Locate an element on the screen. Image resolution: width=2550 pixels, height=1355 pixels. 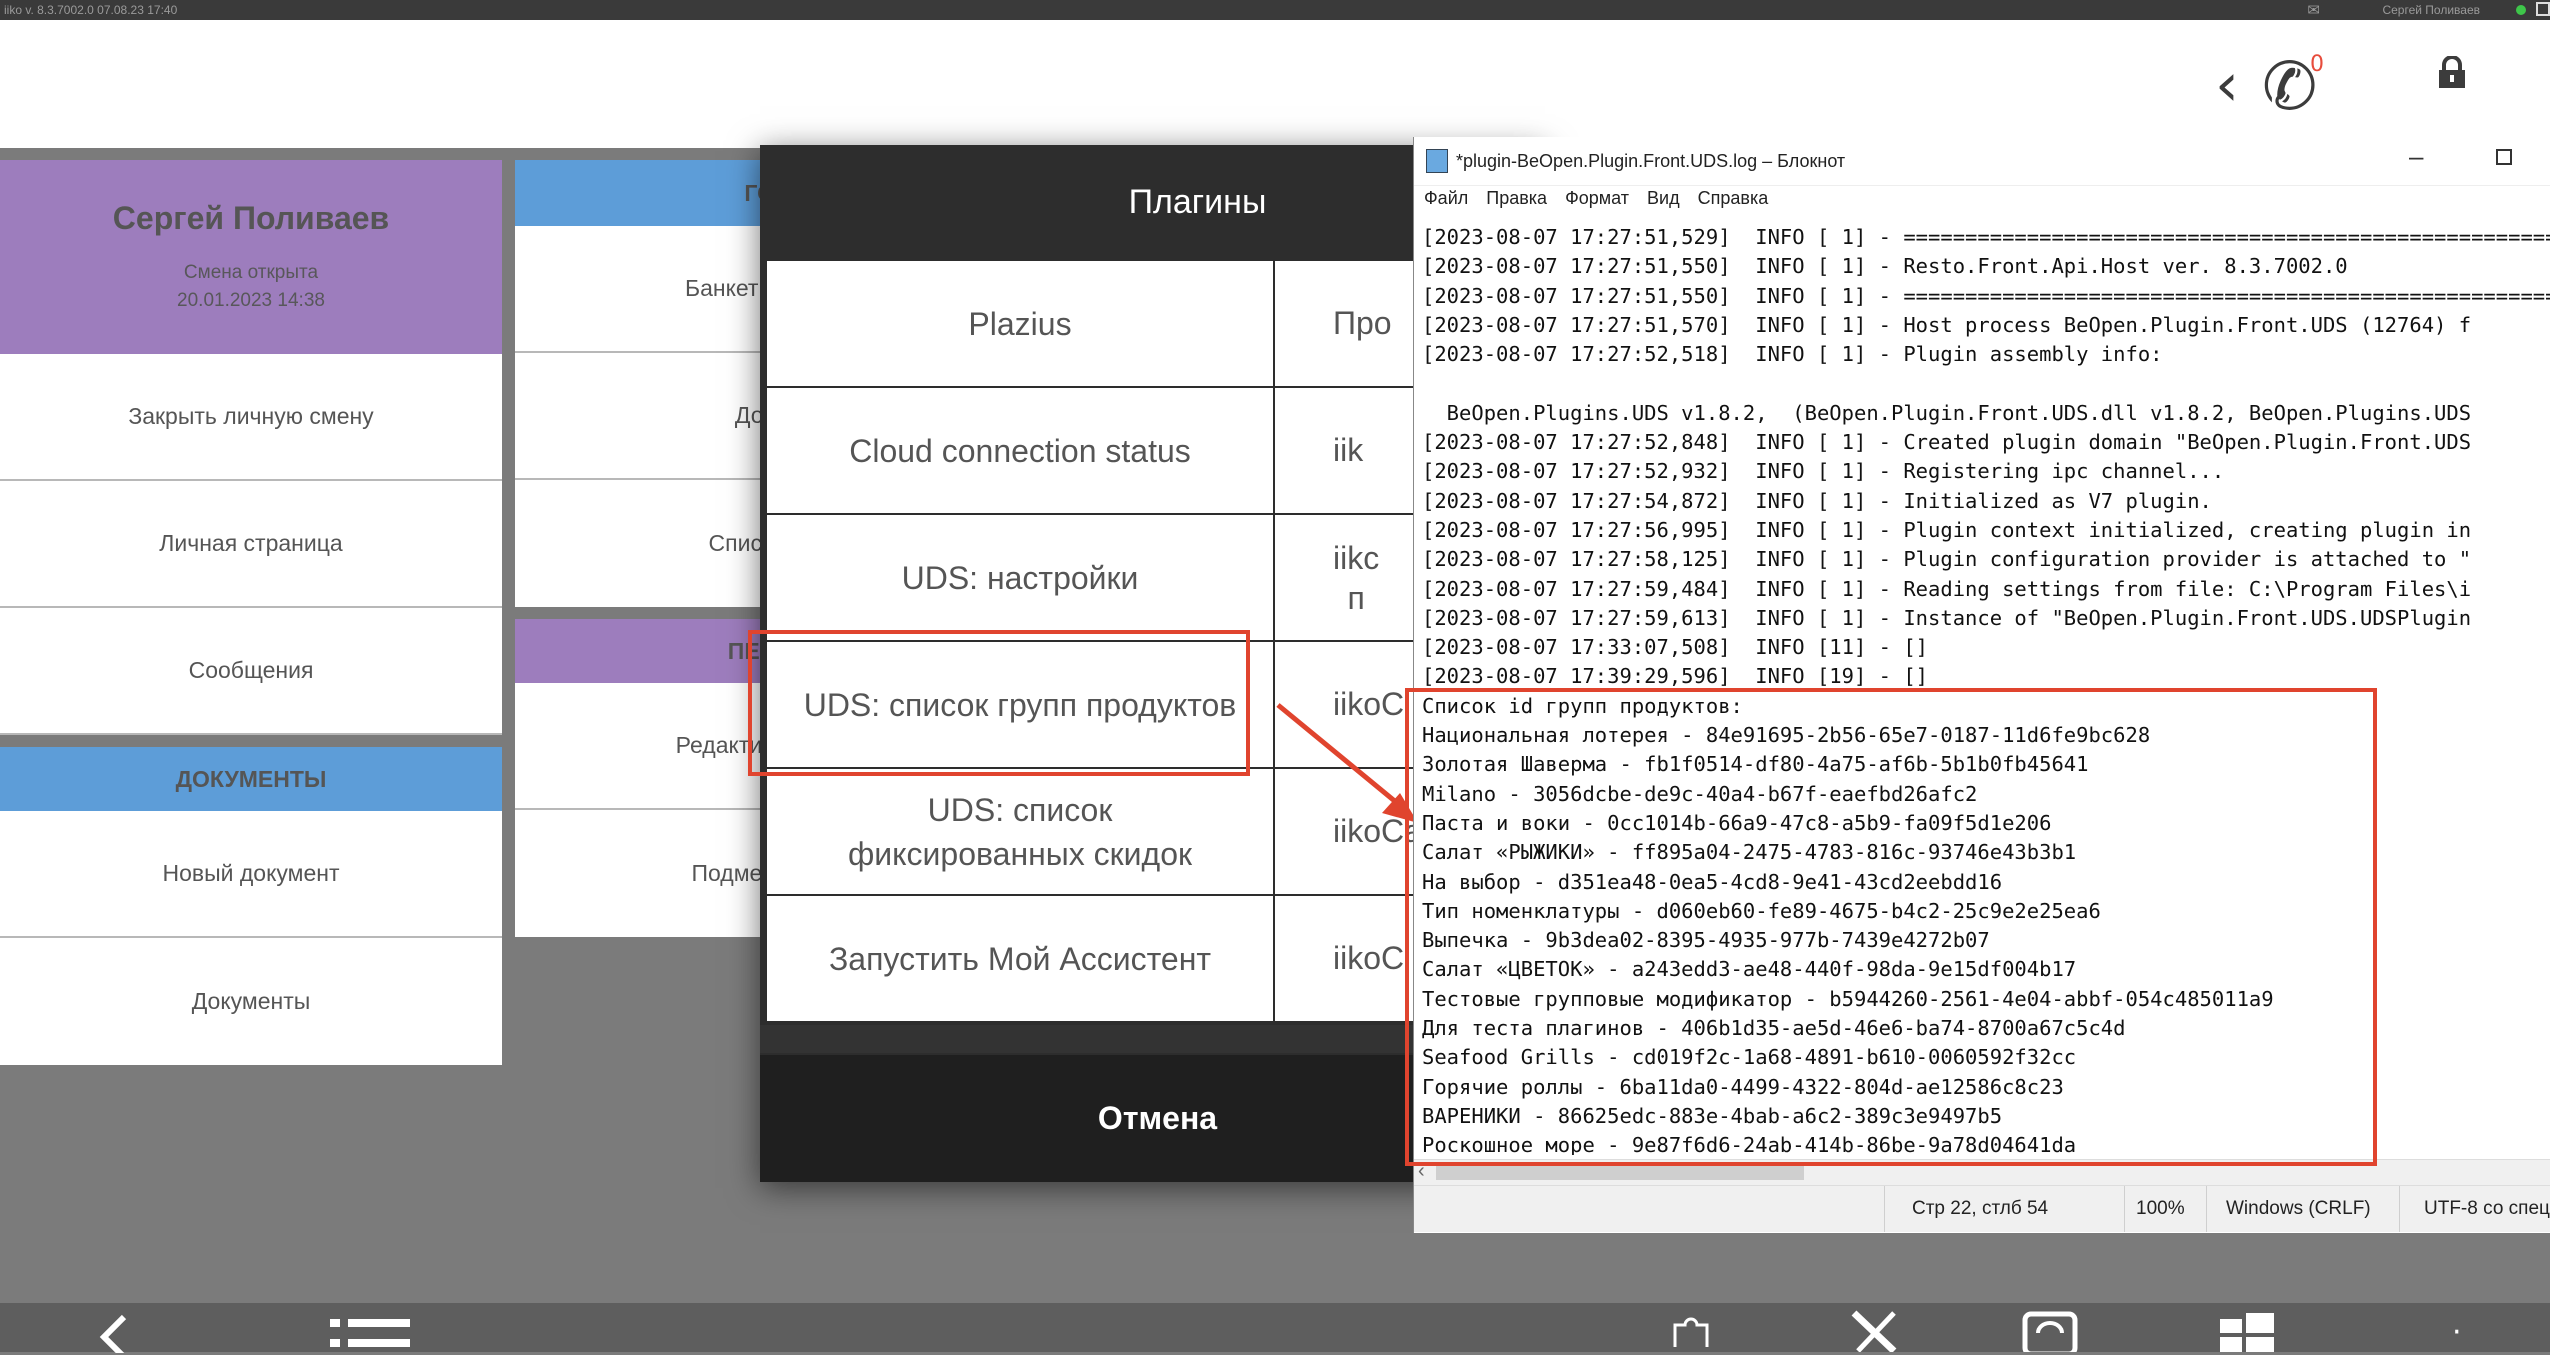
section2-title: ПЕР is located at coordinates (645, 651).